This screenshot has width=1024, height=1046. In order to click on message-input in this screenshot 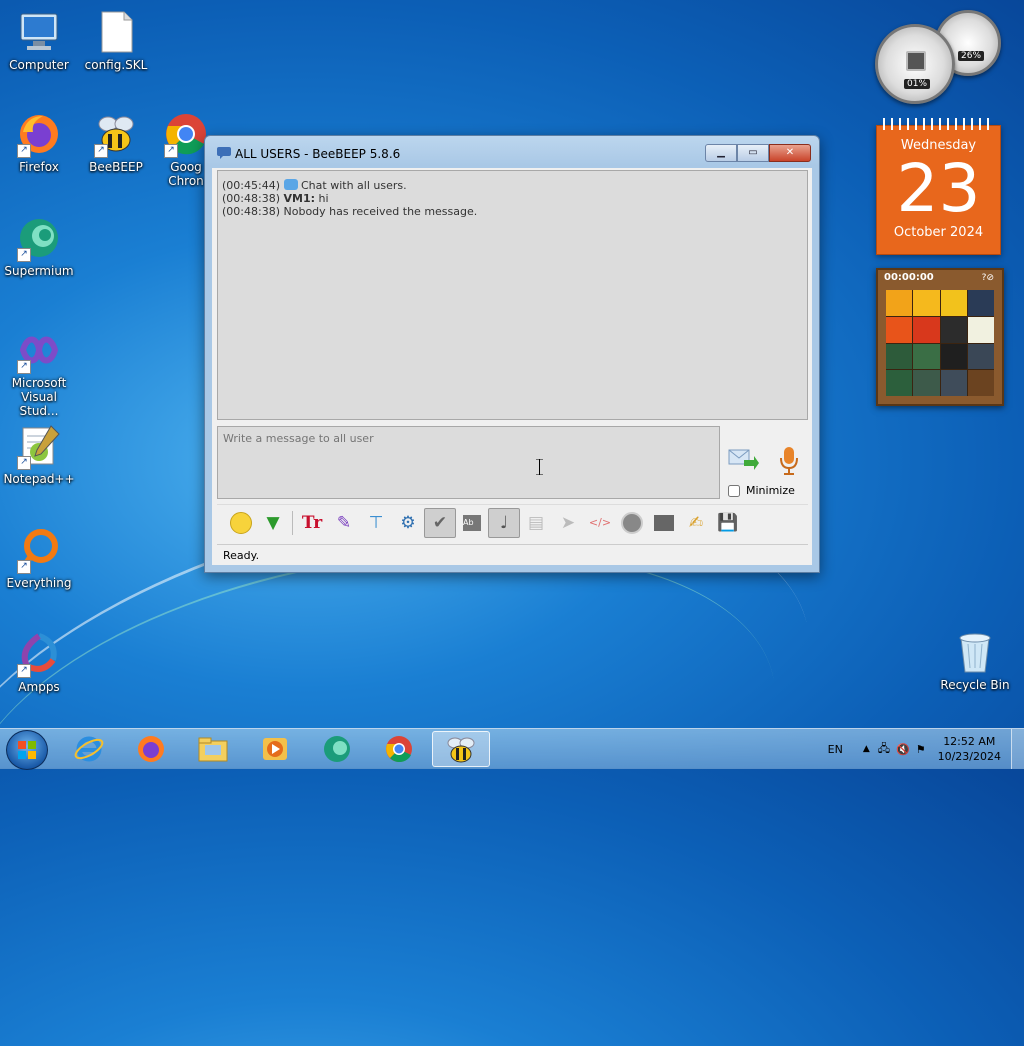, I will do `click(468, 462)`.